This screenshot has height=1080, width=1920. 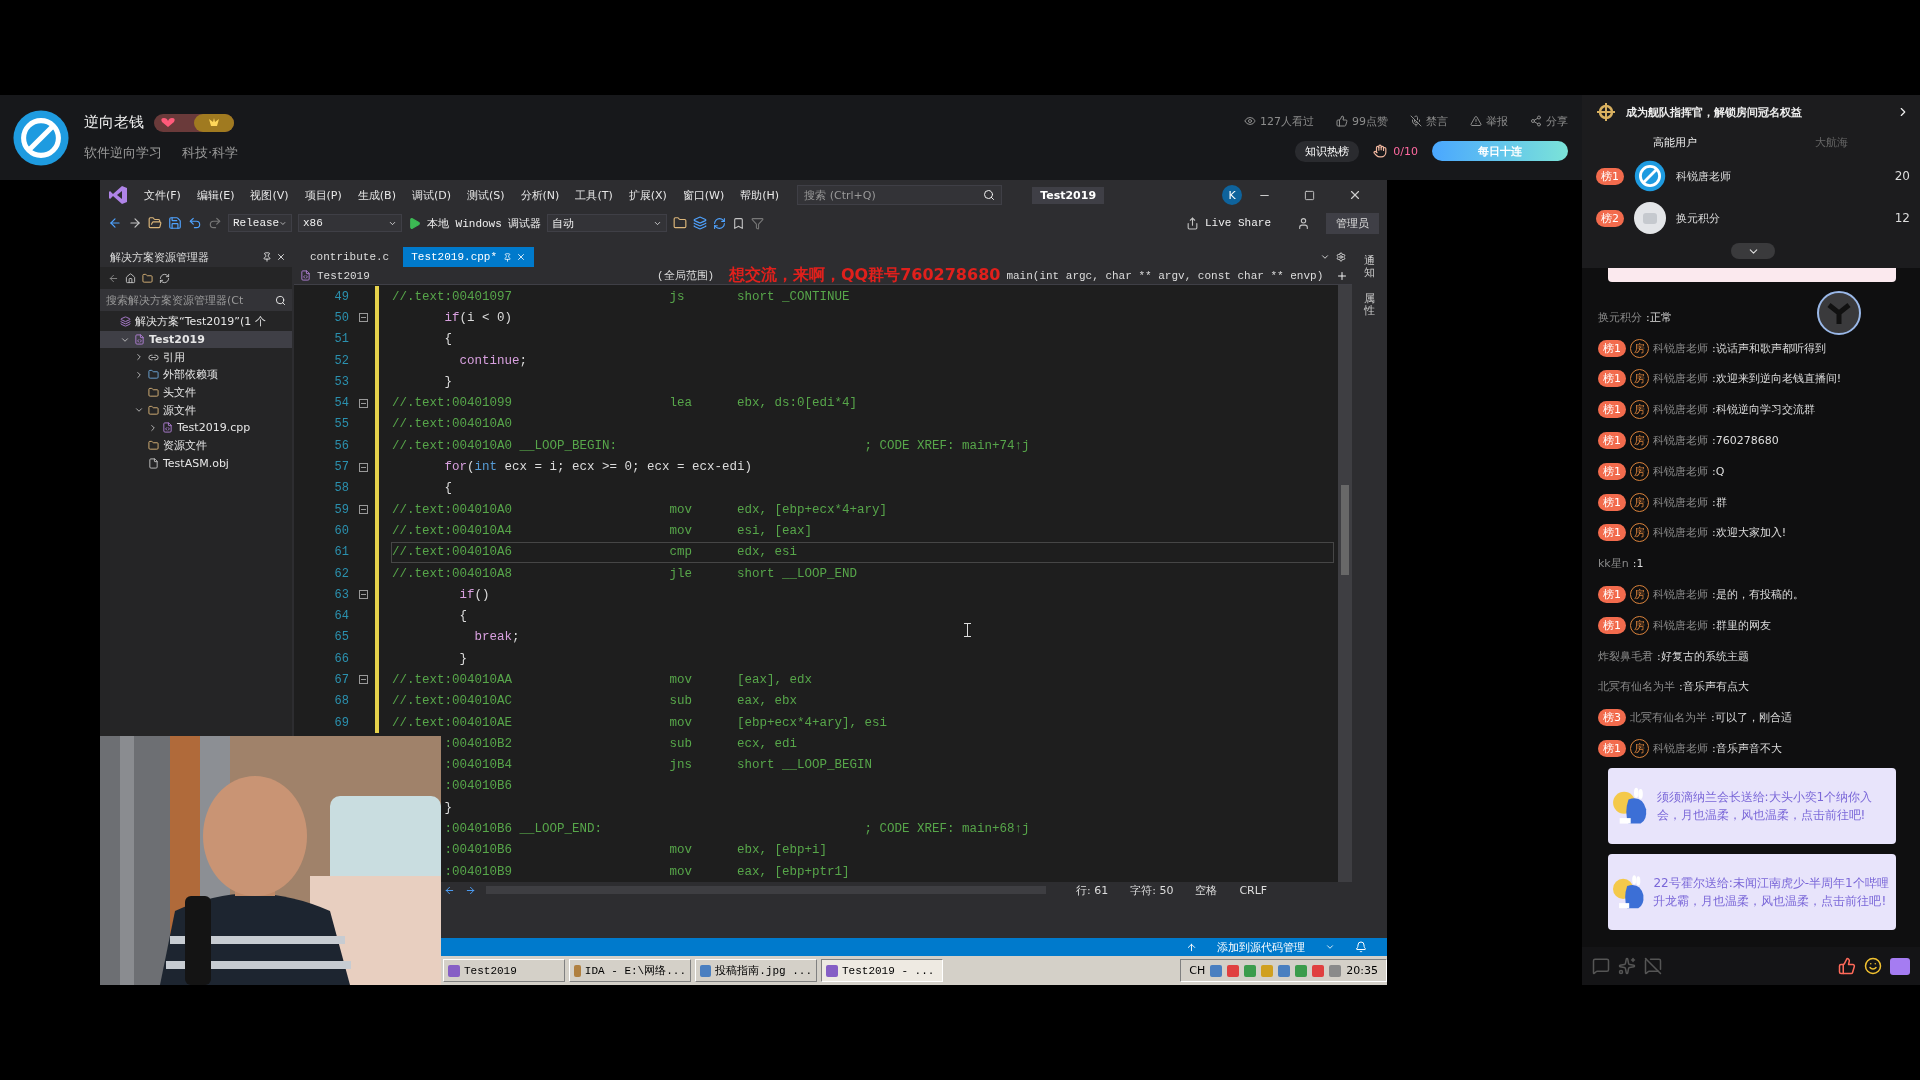 What do you see at coordinates (1327, 151) in the screenshot?
I see `hot-rank-chip: 知识热榜` at bounding box center [1327, 151].